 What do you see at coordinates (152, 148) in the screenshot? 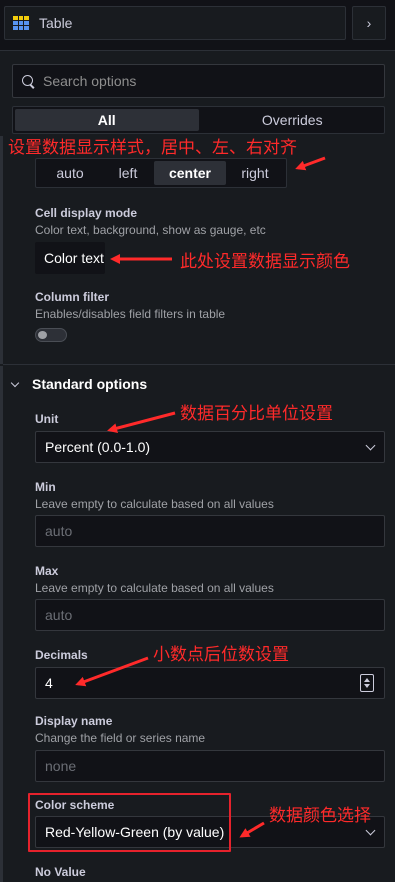
I see `annotation-alignment: 设置数据显示样式，居中、左、右对齐` at bounding box center [152, 148].